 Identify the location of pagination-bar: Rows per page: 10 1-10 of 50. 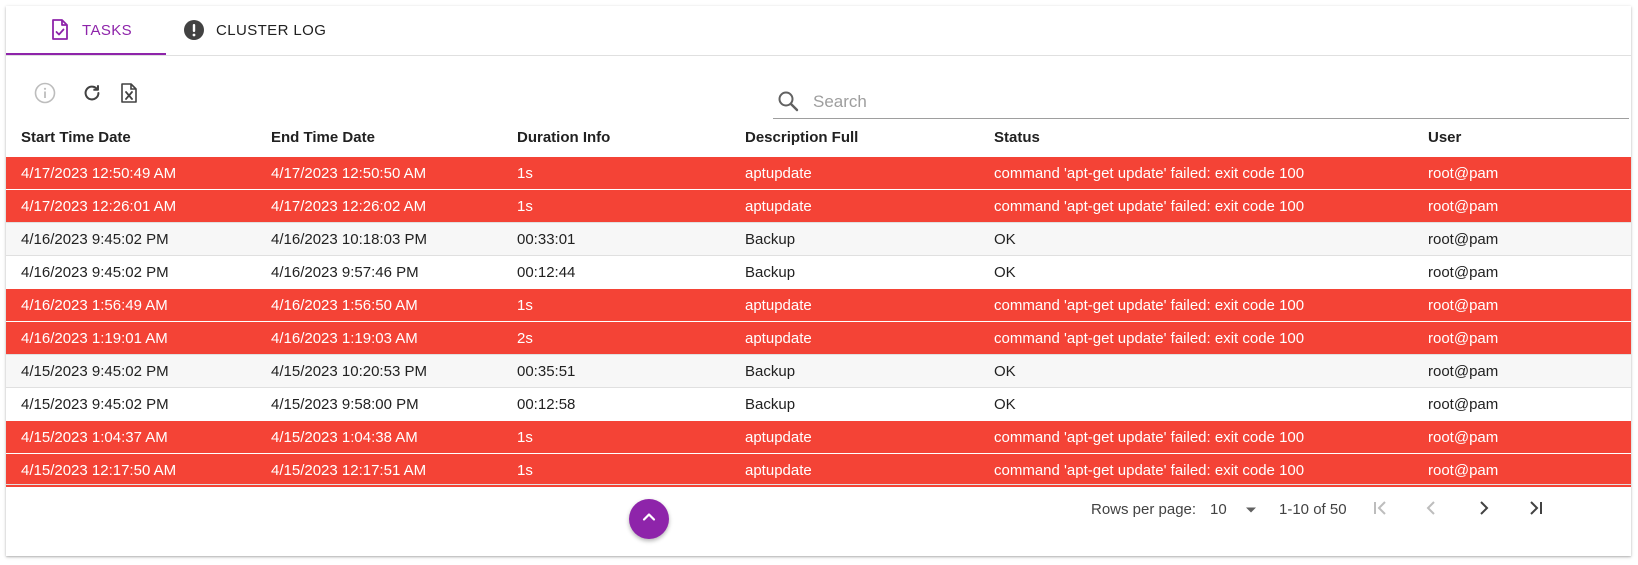
(818, 508).